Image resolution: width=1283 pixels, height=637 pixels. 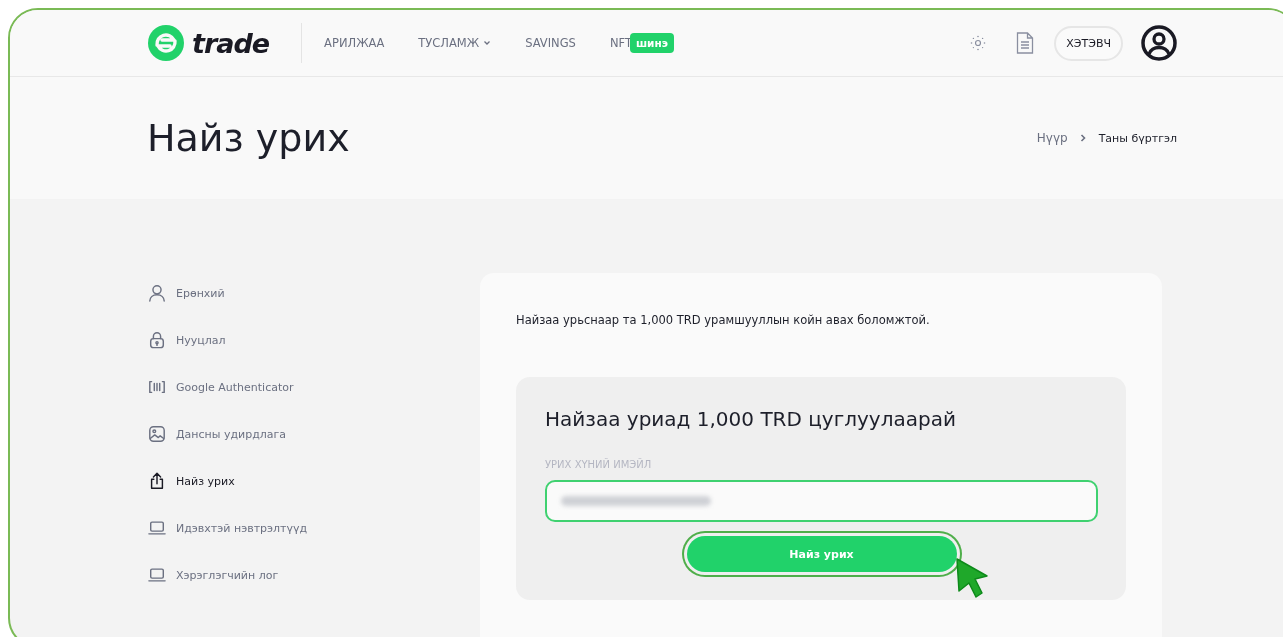 What do you see at coordinates (978, 43) in the screenshot?
I see `sun-icon` at bounding box center [978, 43].